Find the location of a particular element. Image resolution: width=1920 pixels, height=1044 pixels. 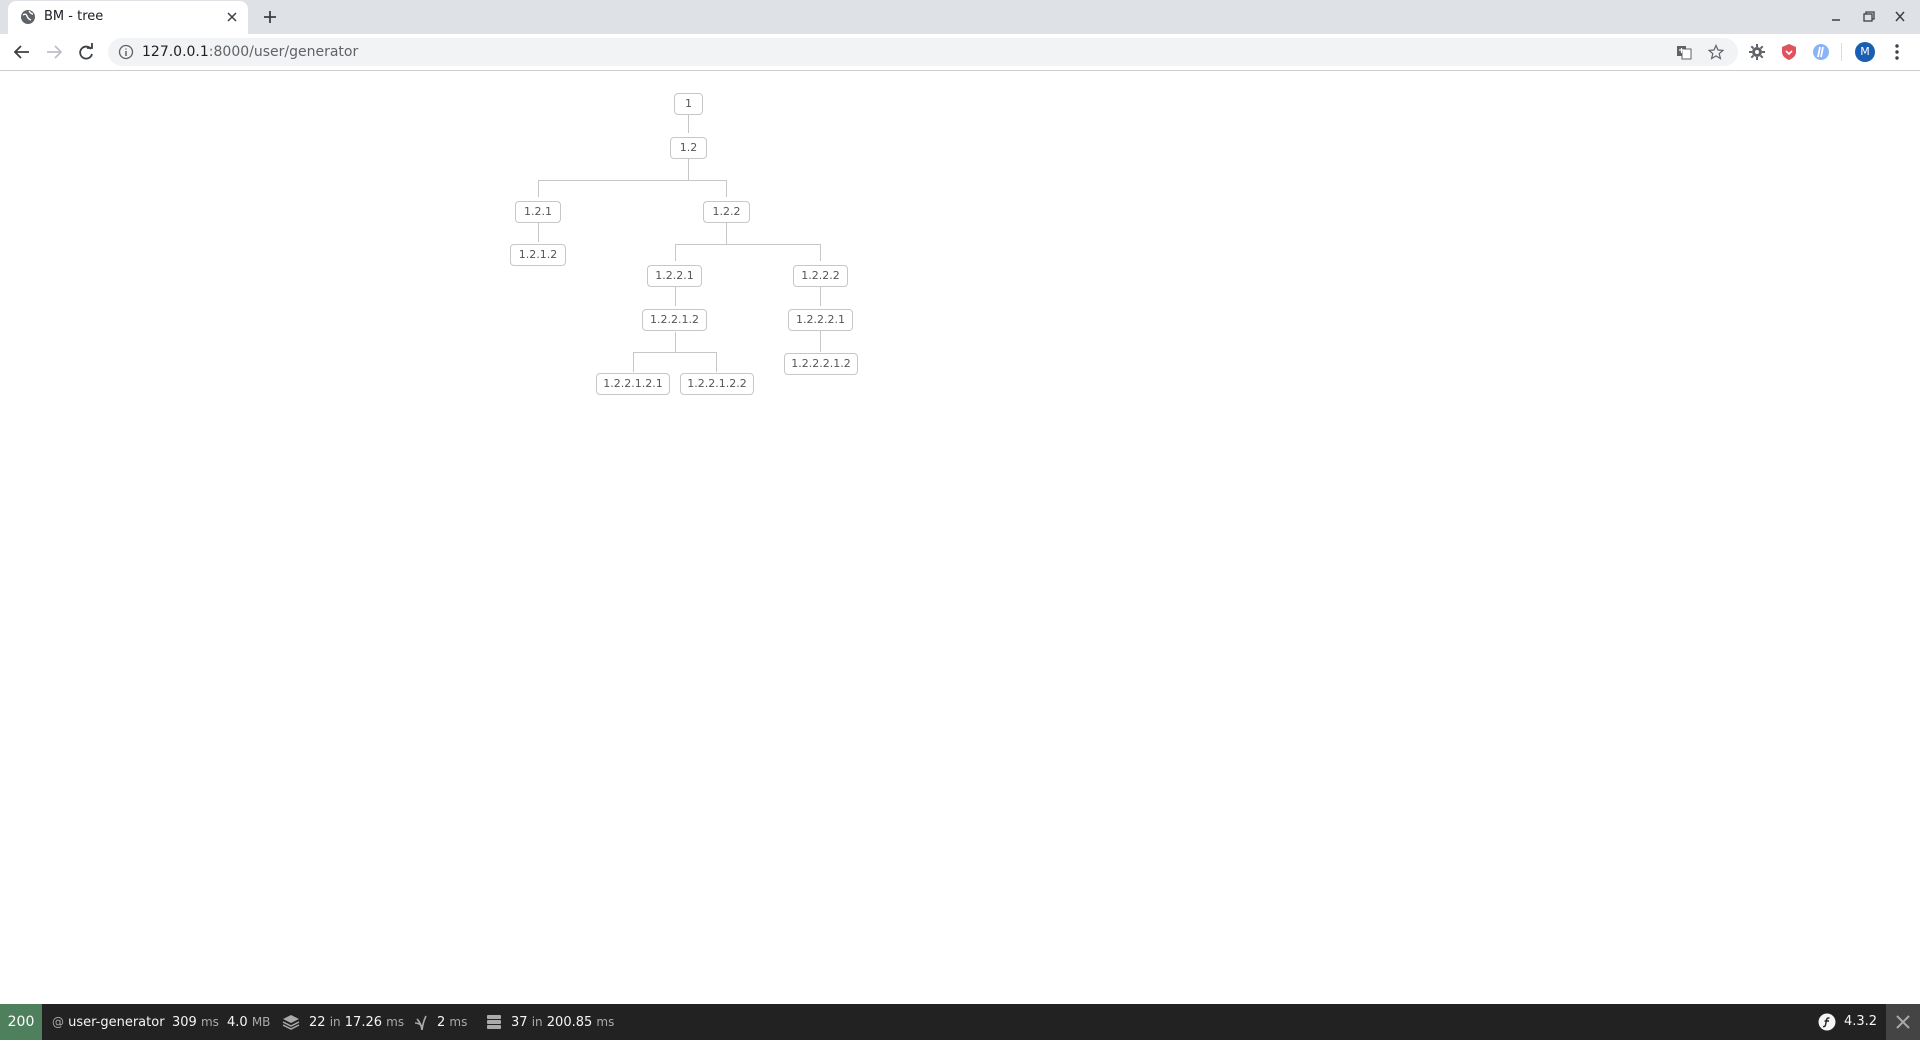

tree-node-1-2: 1.2 is located at coordinates (688, 148).